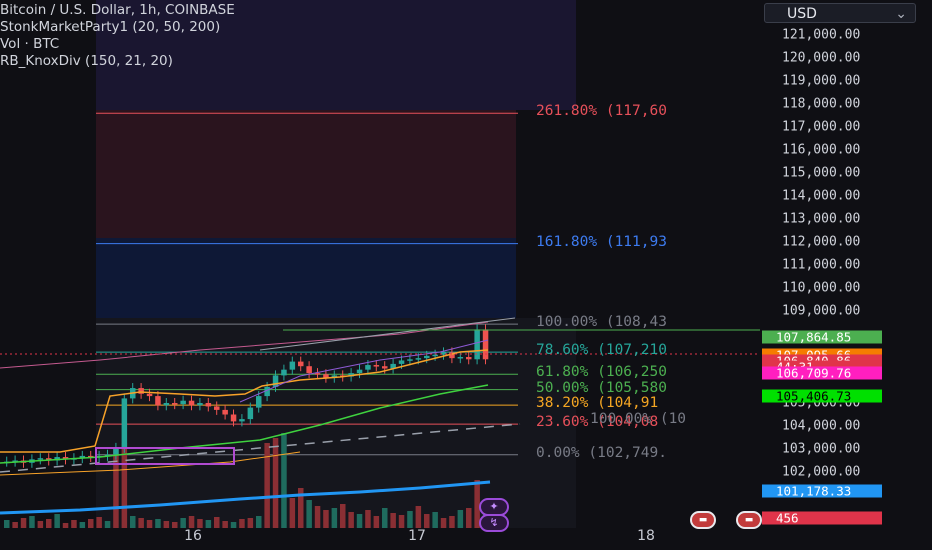 This screenshot has height=550, width=932. What do you see at coordinates (840, 13) in the screenshot?
I see `currency-selector: USD ⌄` at bounding box center [840, 13].